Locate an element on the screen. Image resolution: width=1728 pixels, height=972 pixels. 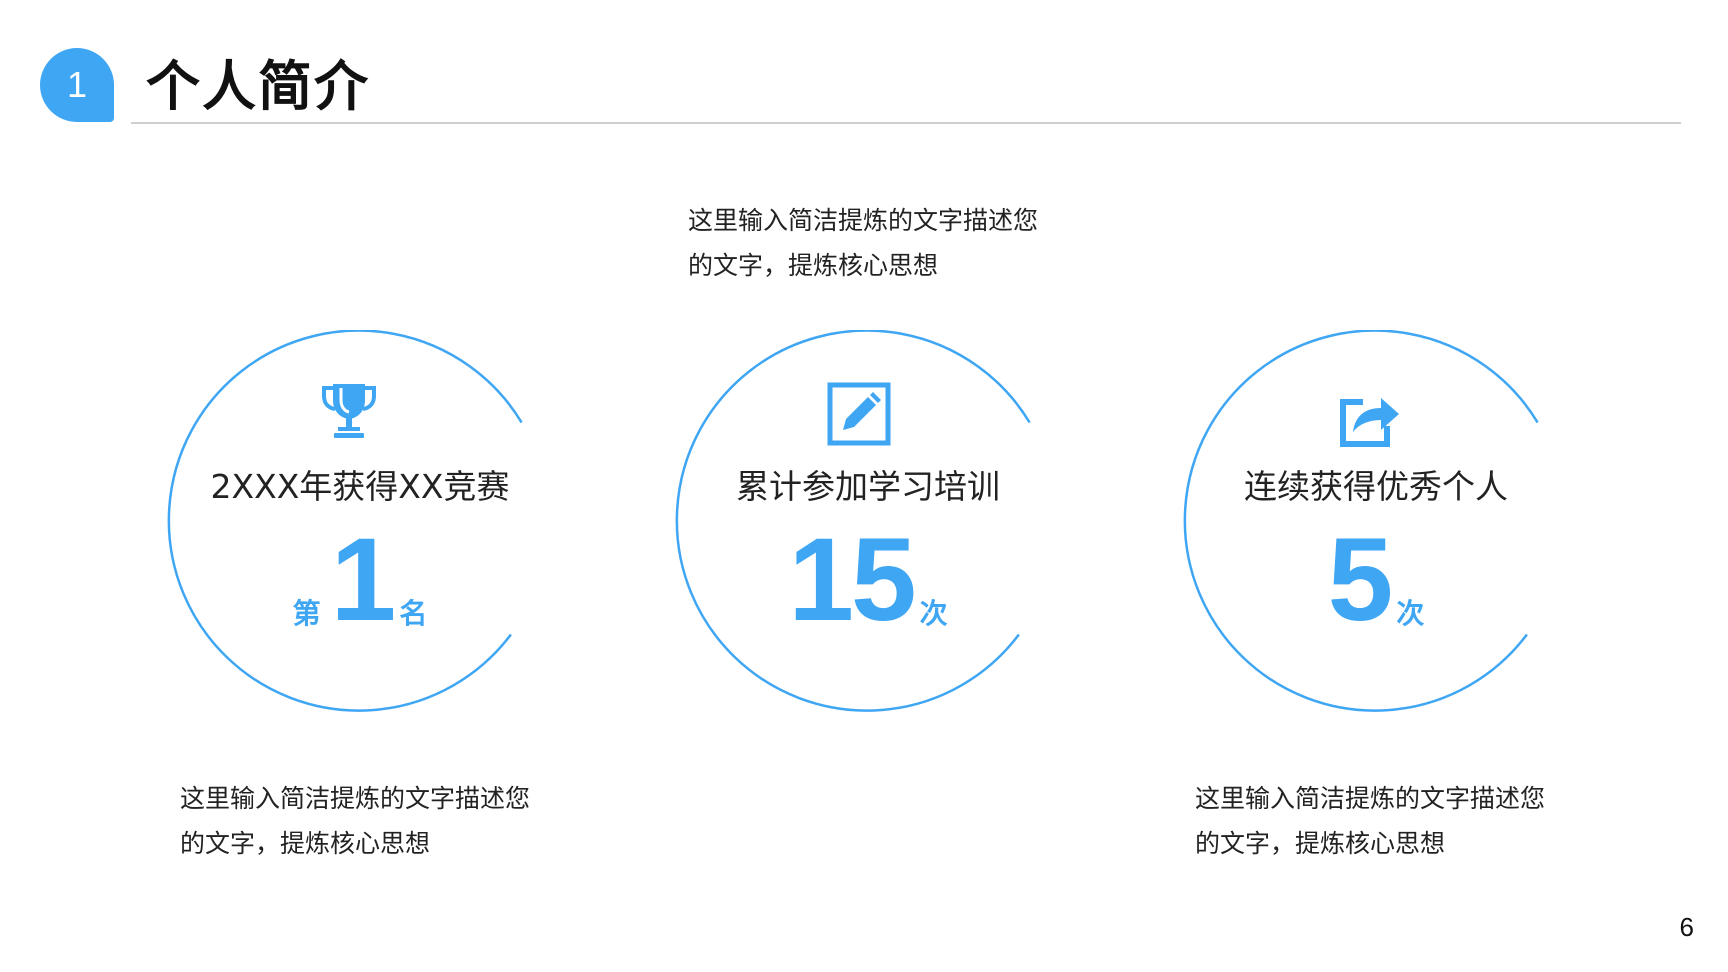
stat-card-honor: 连续获得优秀个人 5 次 is located at coordinates (1376, 525).